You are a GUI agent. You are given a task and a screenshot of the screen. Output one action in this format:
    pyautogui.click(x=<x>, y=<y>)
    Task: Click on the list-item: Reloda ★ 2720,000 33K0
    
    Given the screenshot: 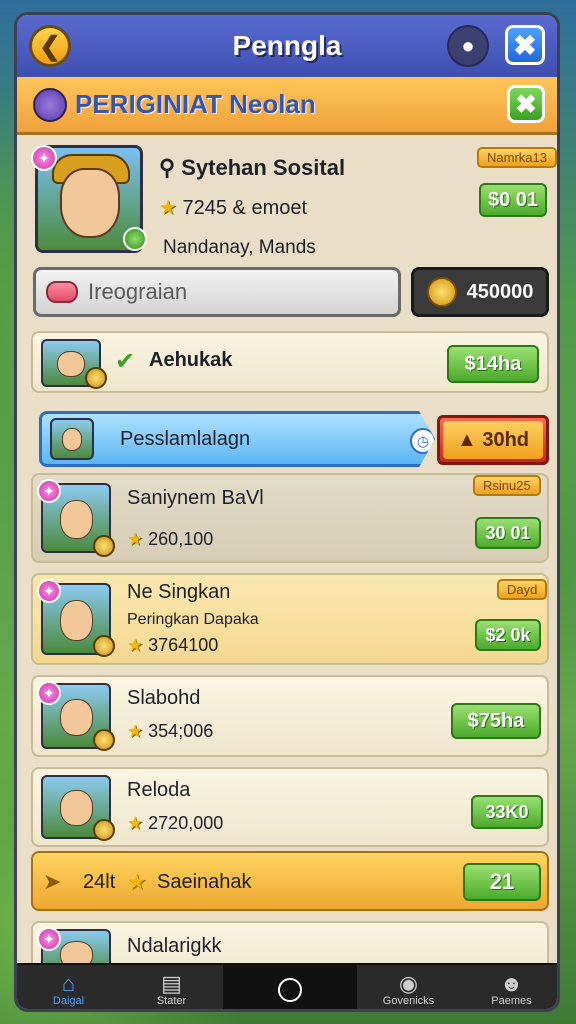 What is the action you would take?
    pyautogui.click(x=290, y=807)
    